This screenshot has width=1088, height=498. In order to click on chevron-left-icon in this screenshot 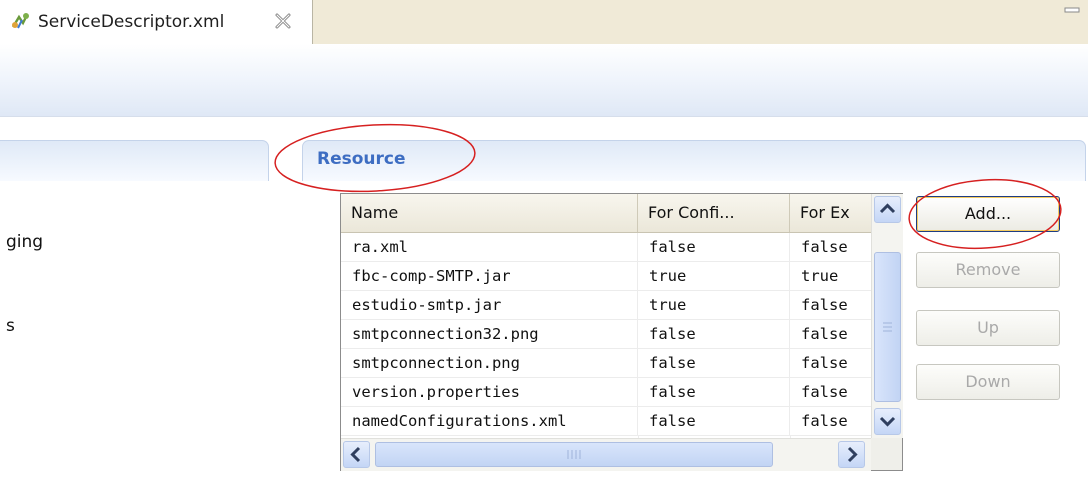, I will do `click(355, 454)`.